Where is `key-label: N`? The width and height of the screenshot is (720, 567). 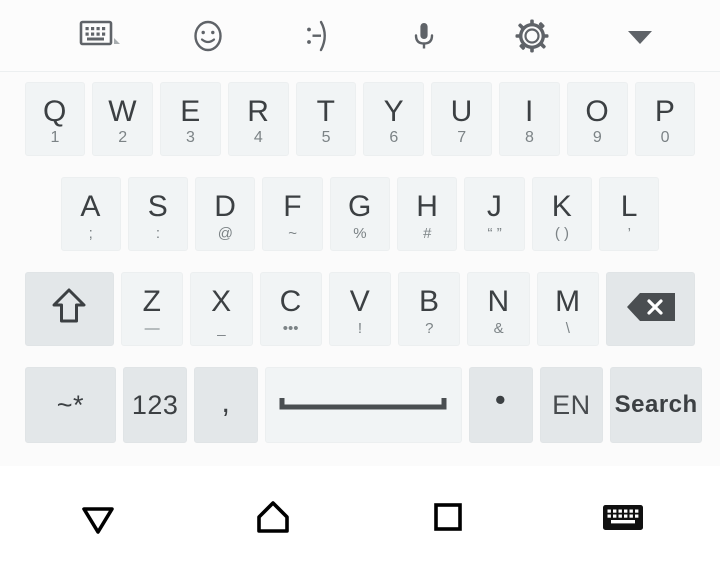
key-label: N is located at coordinates (498, 301).